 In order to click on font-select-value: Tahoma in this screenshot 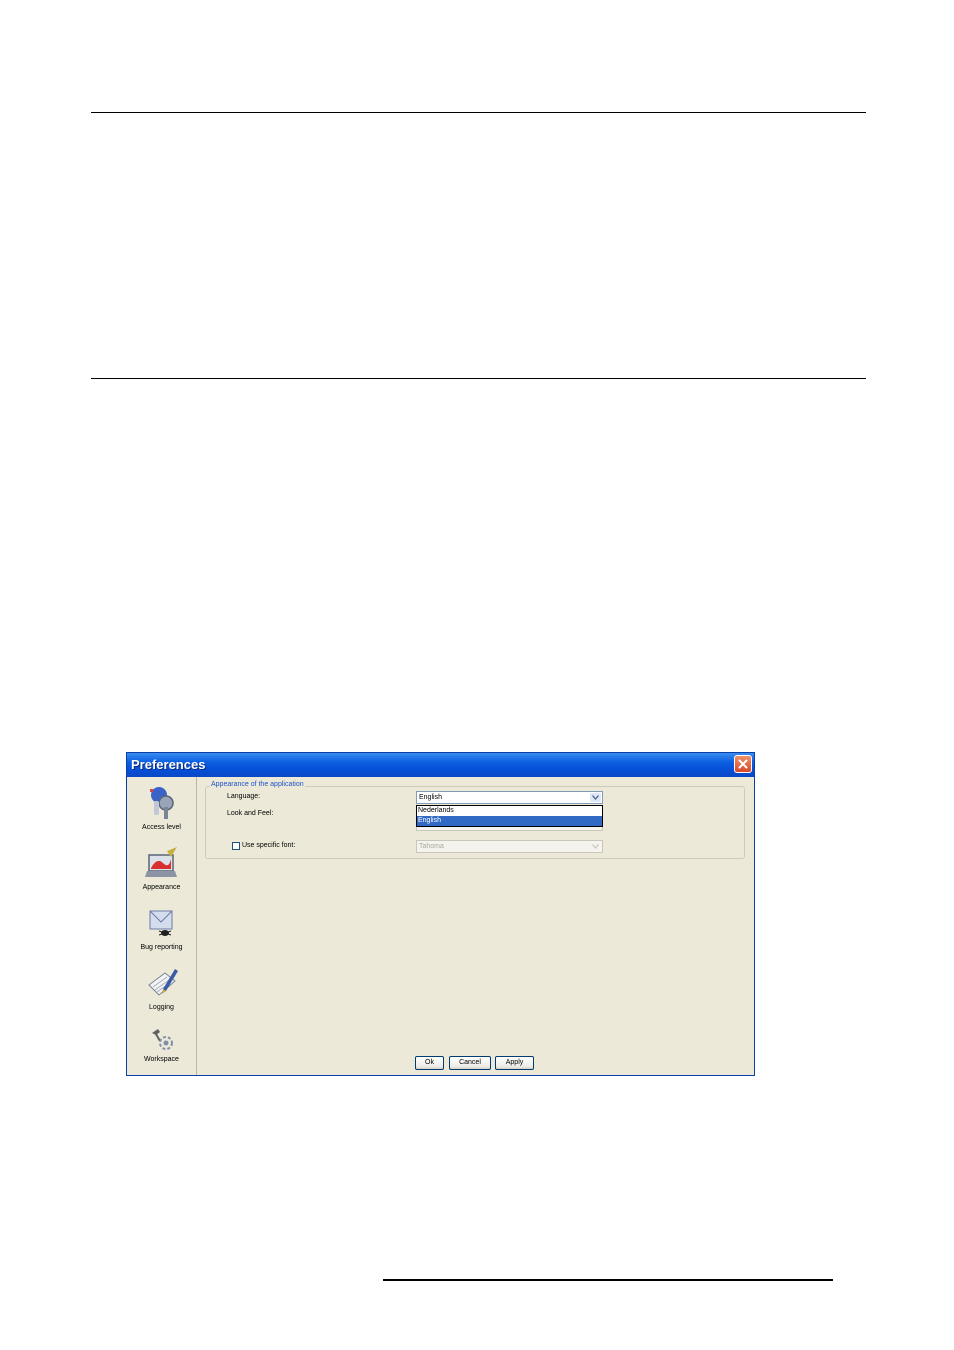, I will do `click(431, 846)`.